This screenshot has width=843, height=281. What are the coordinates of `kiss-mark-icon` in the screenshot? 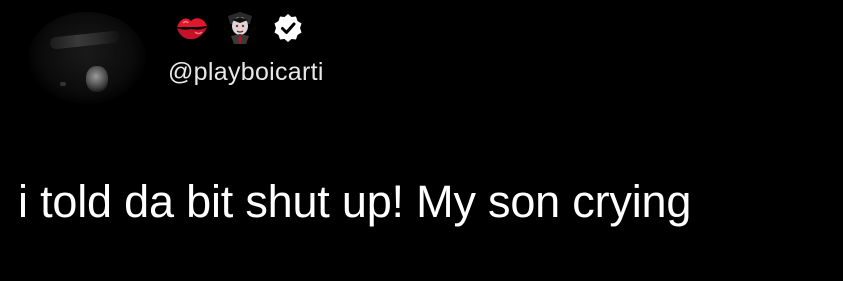 It's located at (192, 28).